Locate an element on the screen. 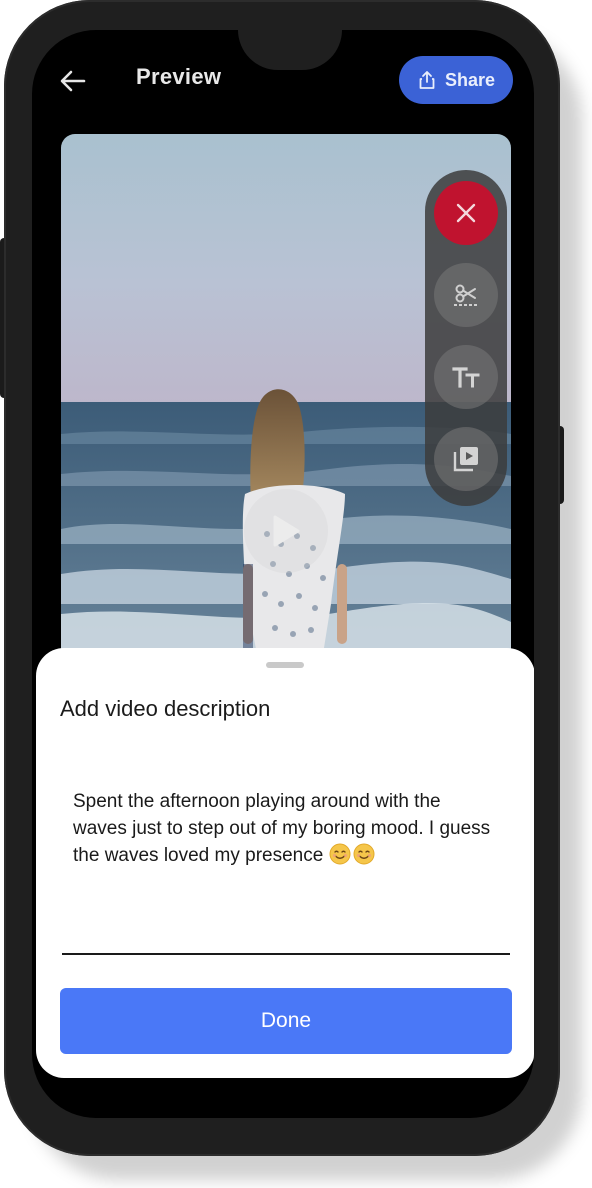 This screenshot has width=592, height=1188. close-icon is located at coordinates (466, 213).